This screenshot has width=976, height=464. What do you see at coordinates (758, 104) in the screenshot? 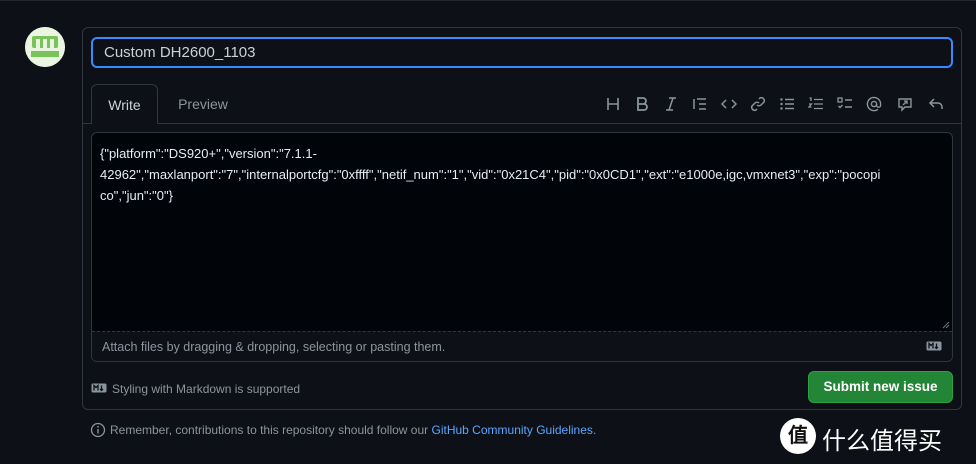
I see `link-icon` at bounding box center [758, 104].